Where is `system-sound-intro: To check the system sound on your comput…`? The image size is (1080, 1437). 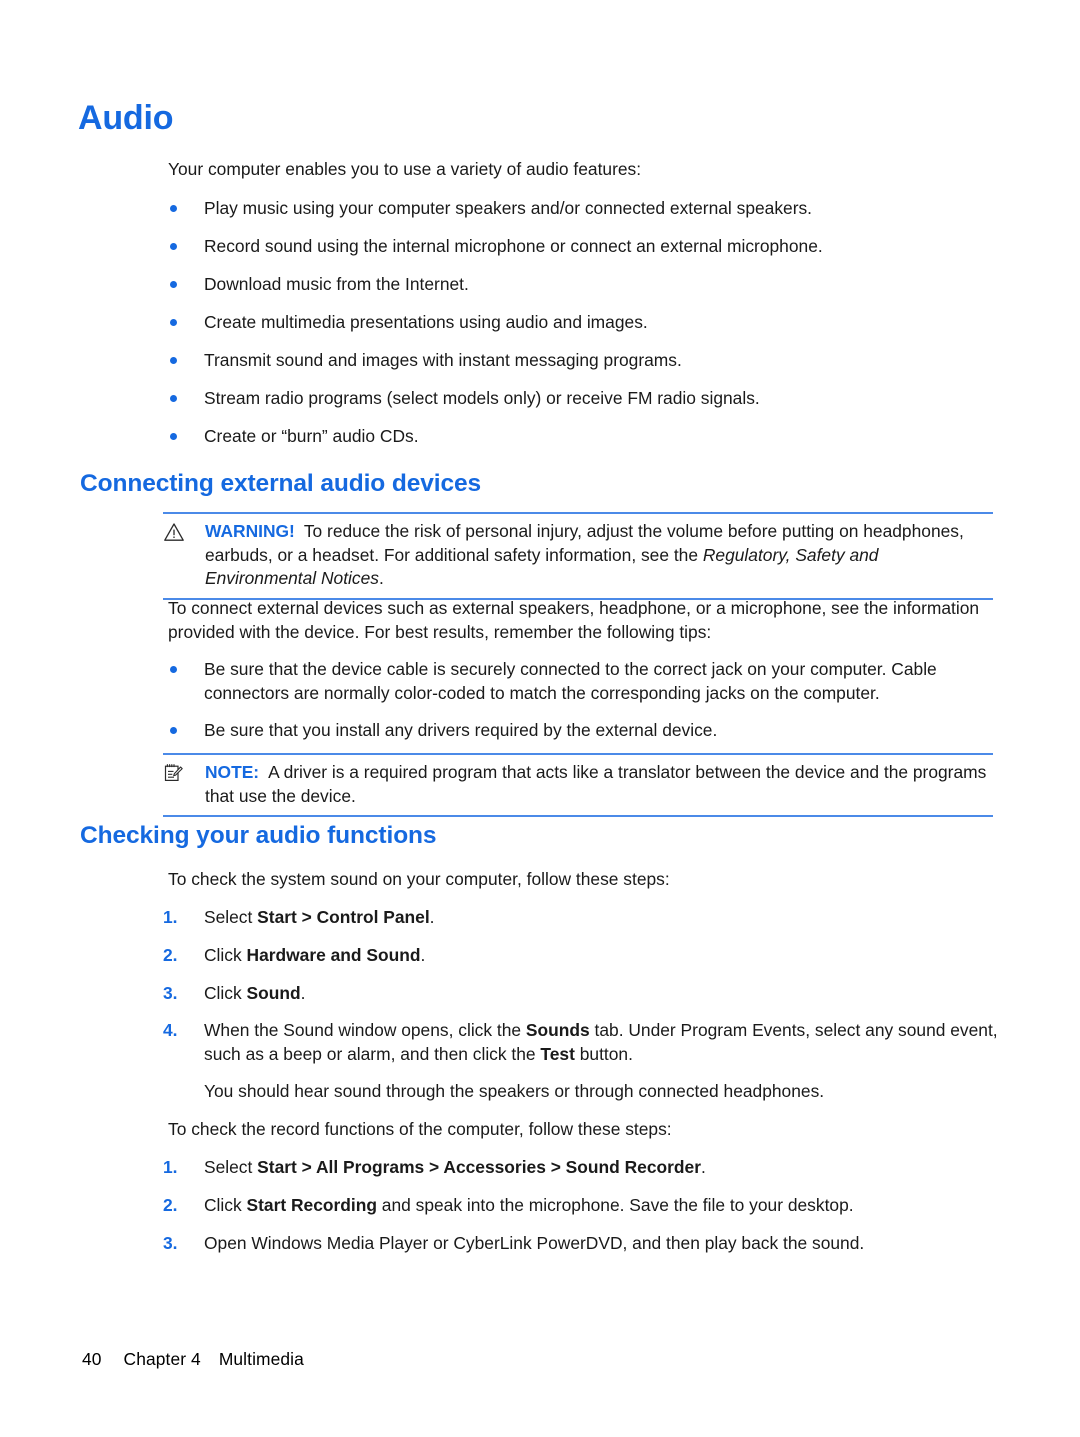
system-sound-intro: To check the system sound on your comput… is located at coordinates (419, 879).